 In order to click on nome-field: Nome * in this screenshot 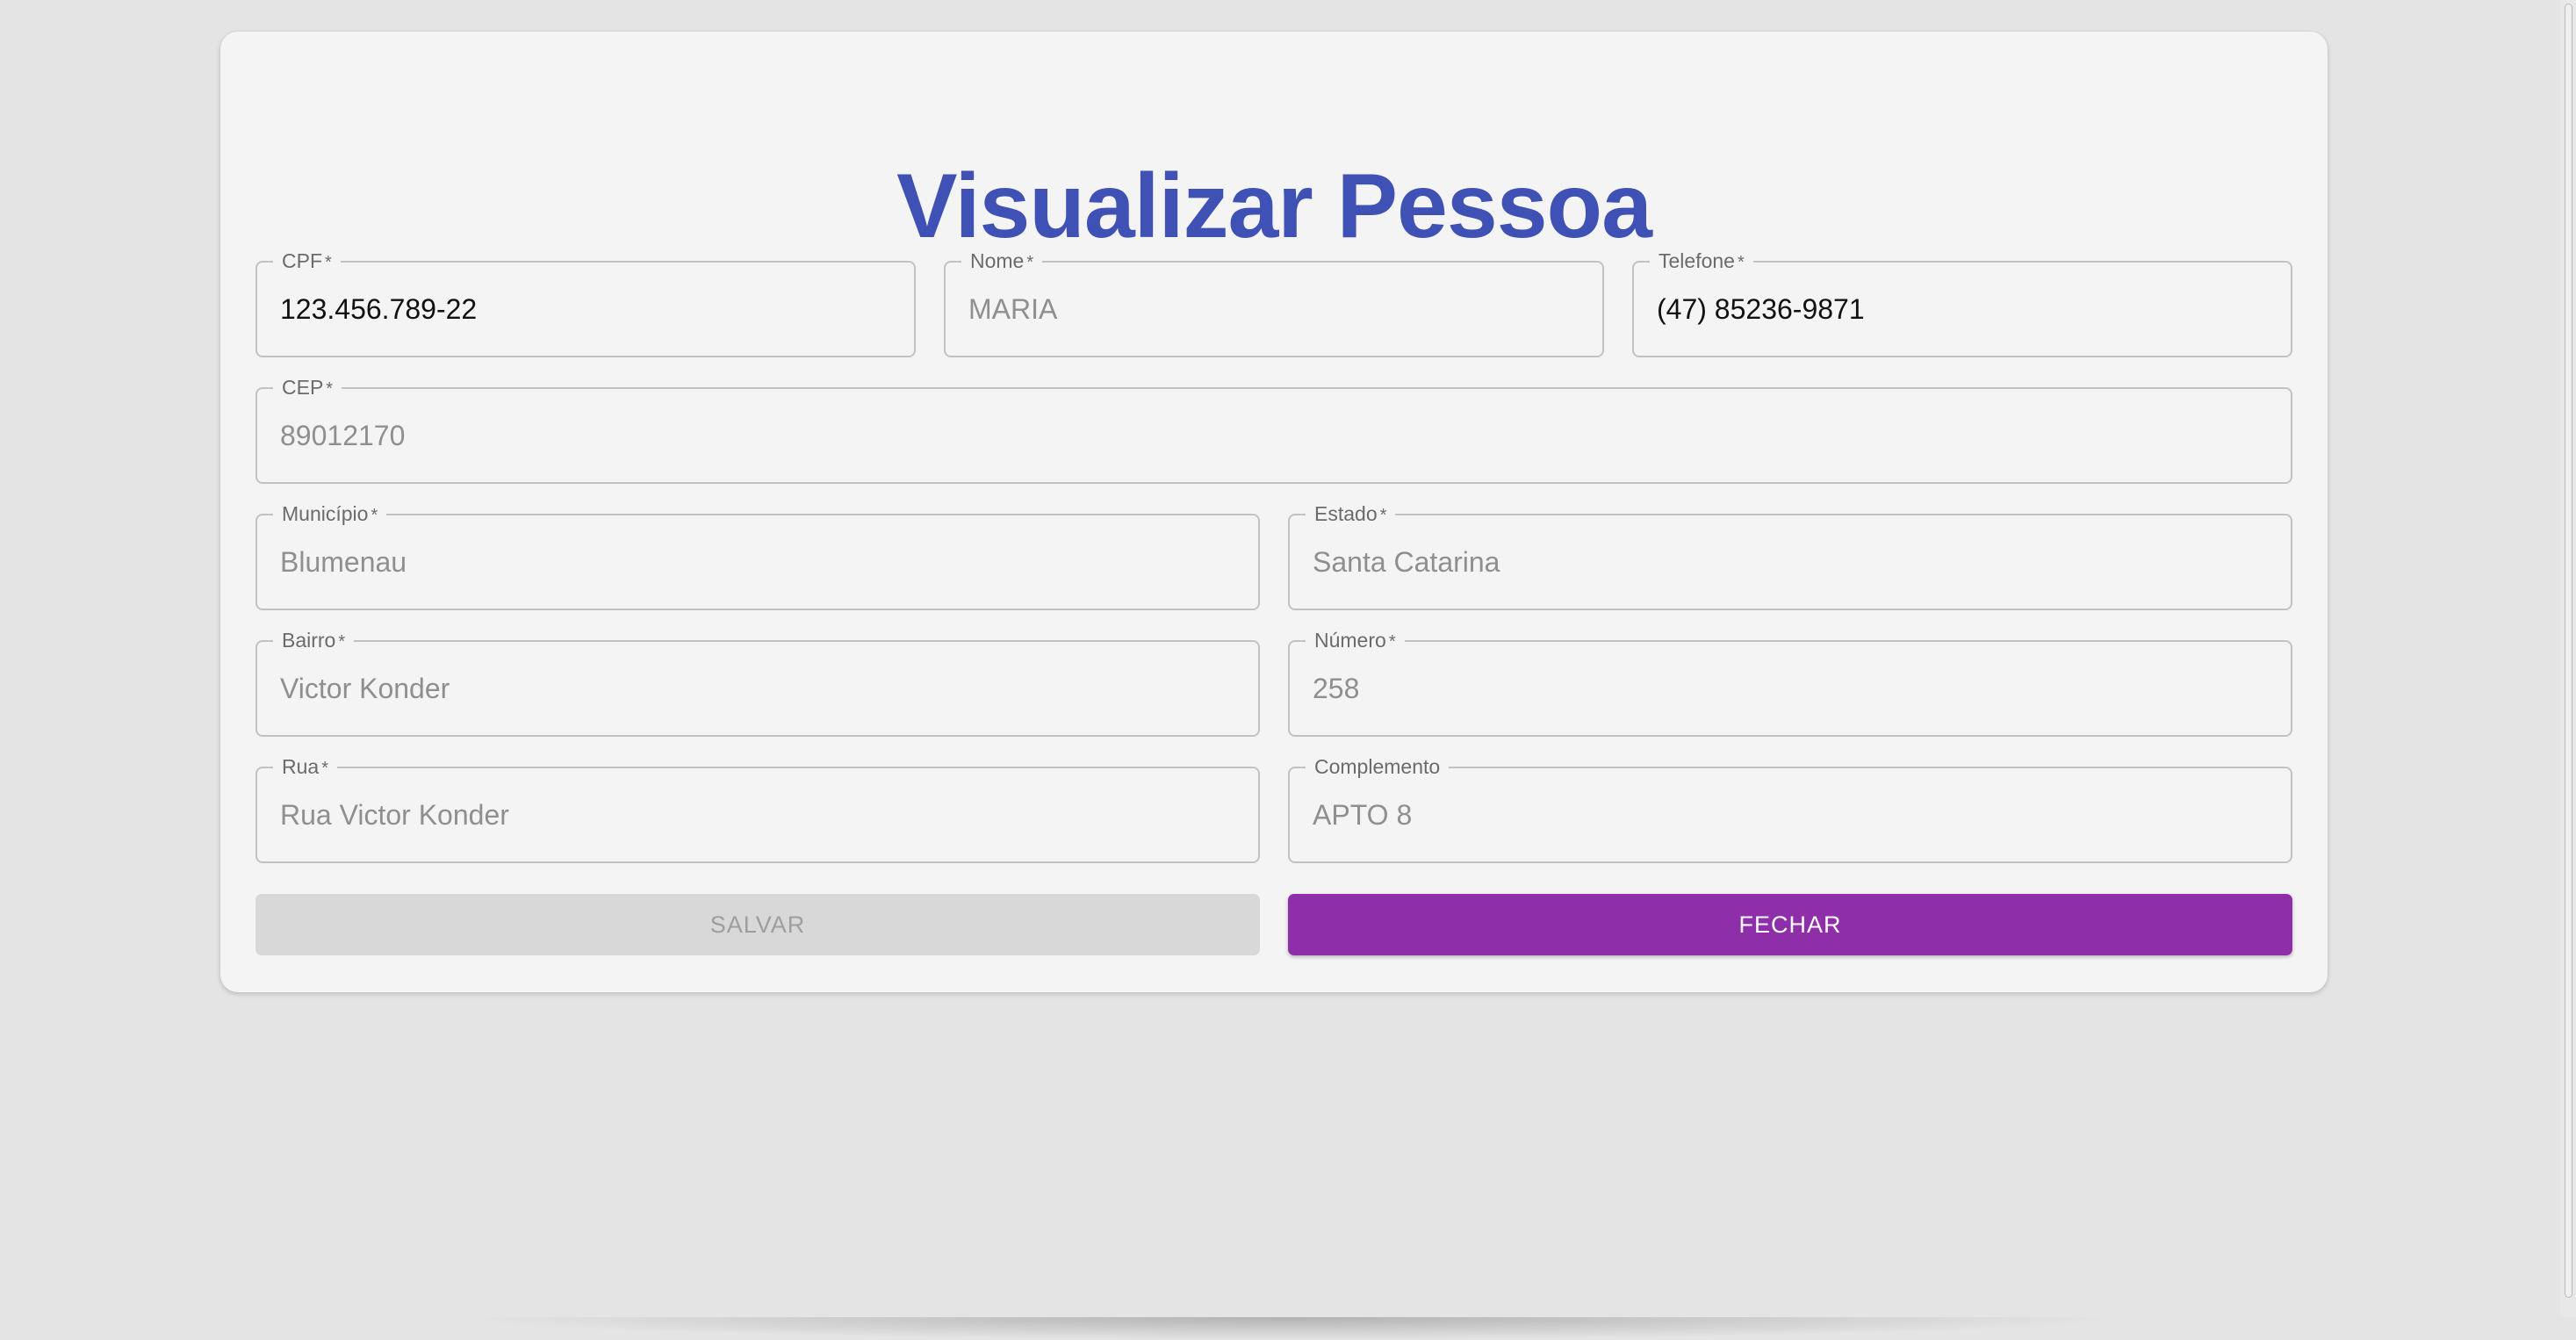, I will do `click(1274, 302)`.